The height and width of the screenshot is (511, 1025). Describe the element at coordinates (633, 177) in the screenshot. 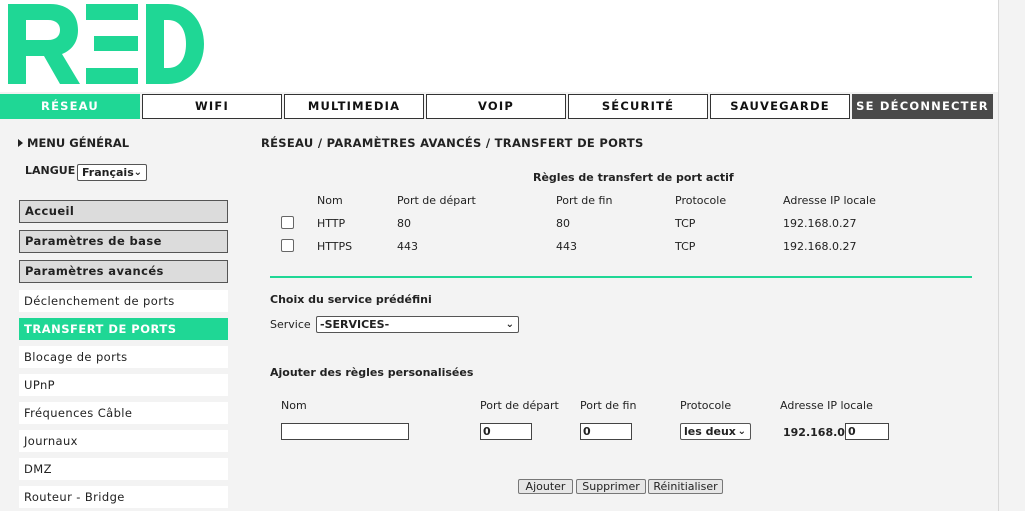

I see `active-rules-title: Règles de transfert de port actif` at that location.